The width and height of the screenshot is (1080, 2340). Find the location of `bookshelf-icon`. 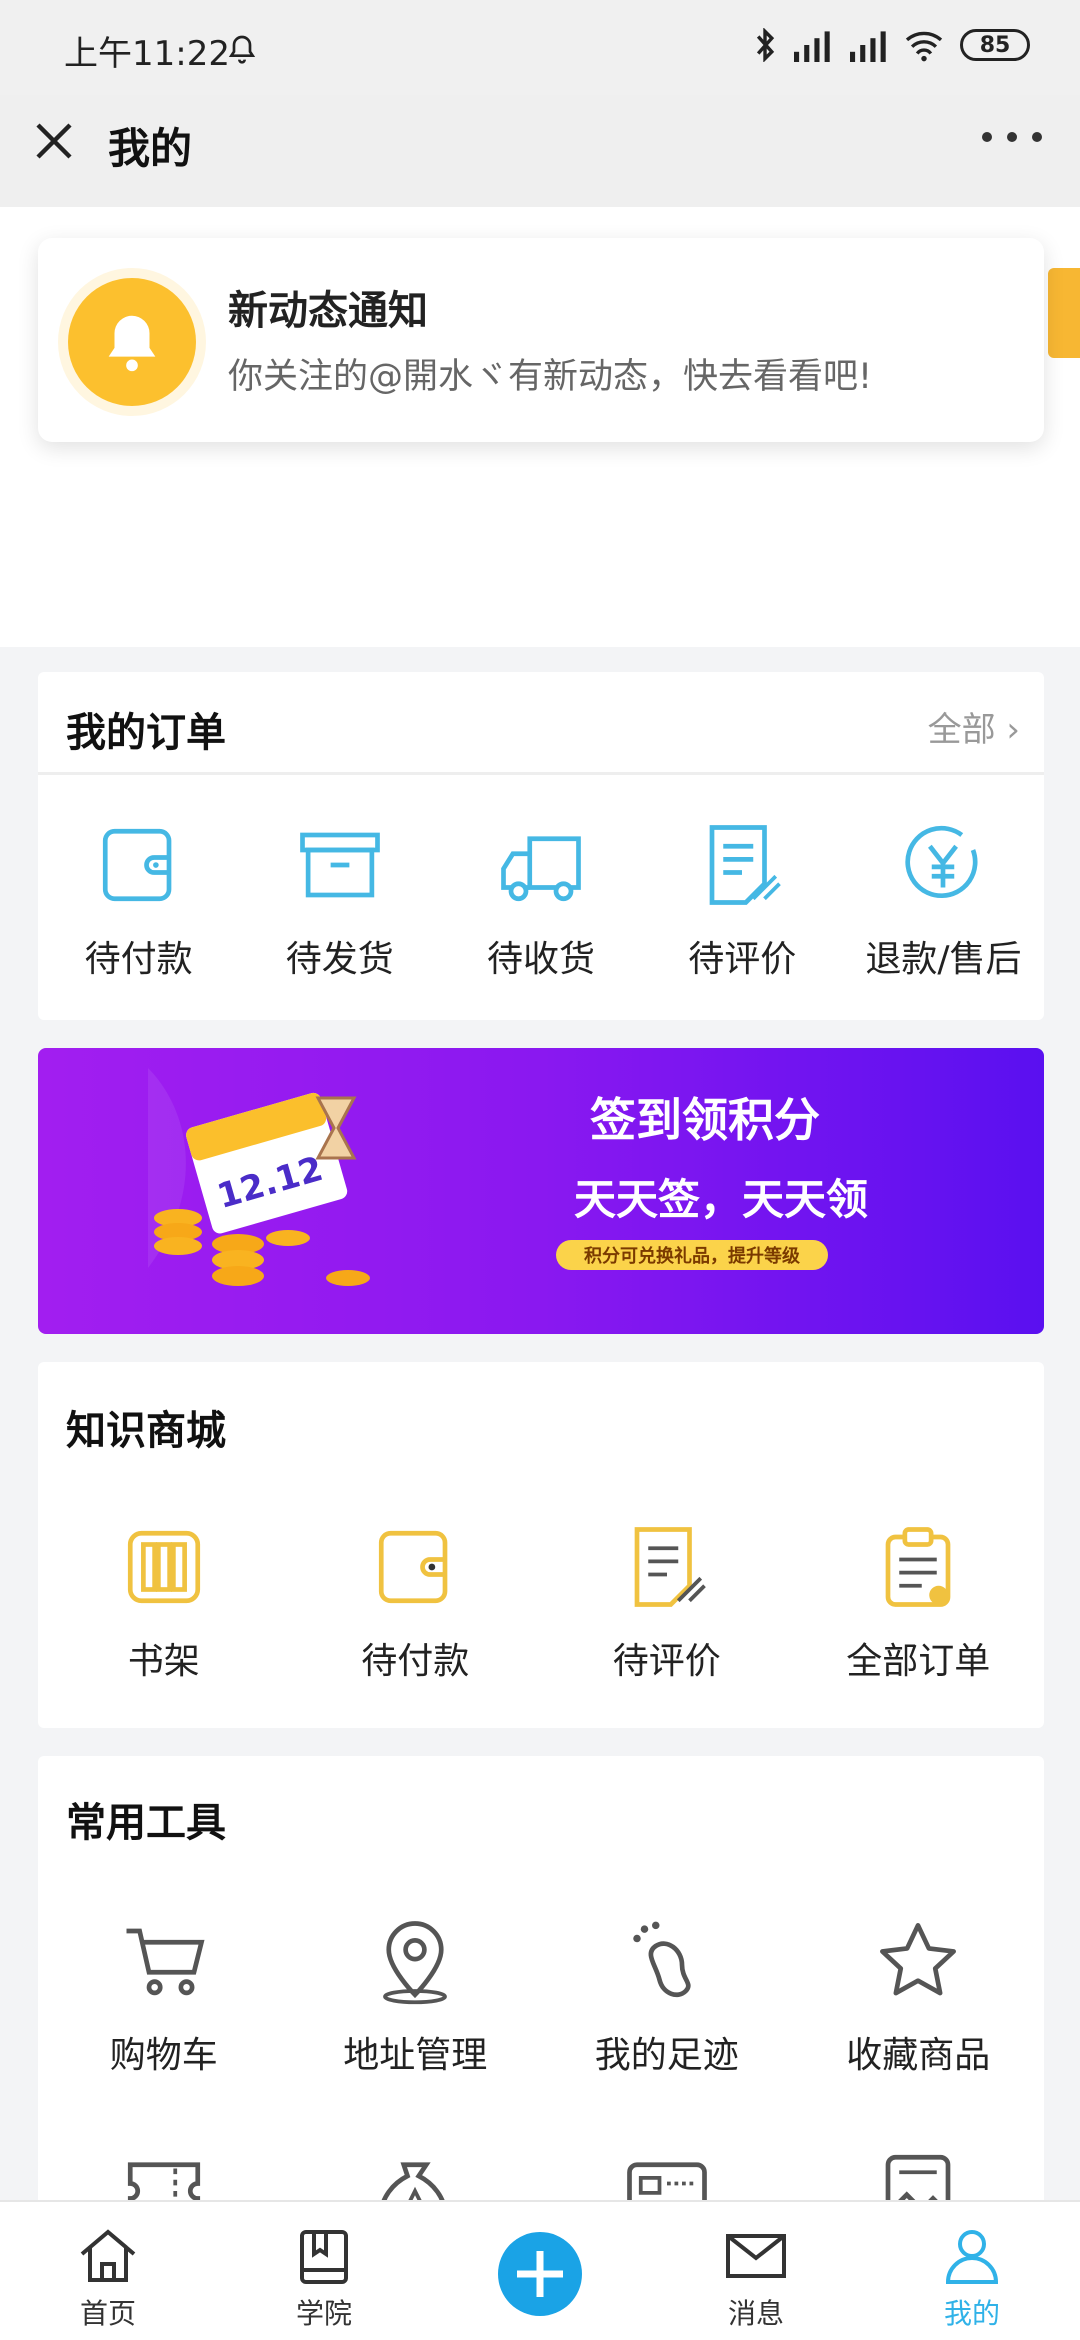

bookshelf-icon is located at coordinates (163, 1567).